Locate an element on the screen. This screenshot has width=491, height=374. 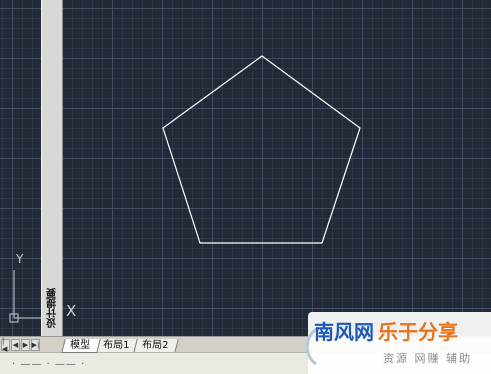
tab-model: 模型 is located at coordinates (81, 346).